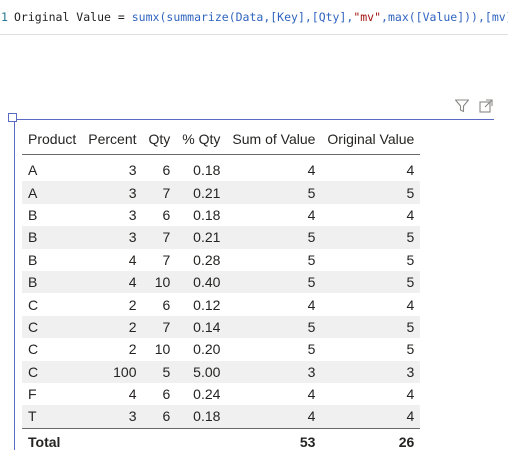  Describe the element at coordinates (4, 17) in the screenshot. I see `formula-line-number: 1` at that location.